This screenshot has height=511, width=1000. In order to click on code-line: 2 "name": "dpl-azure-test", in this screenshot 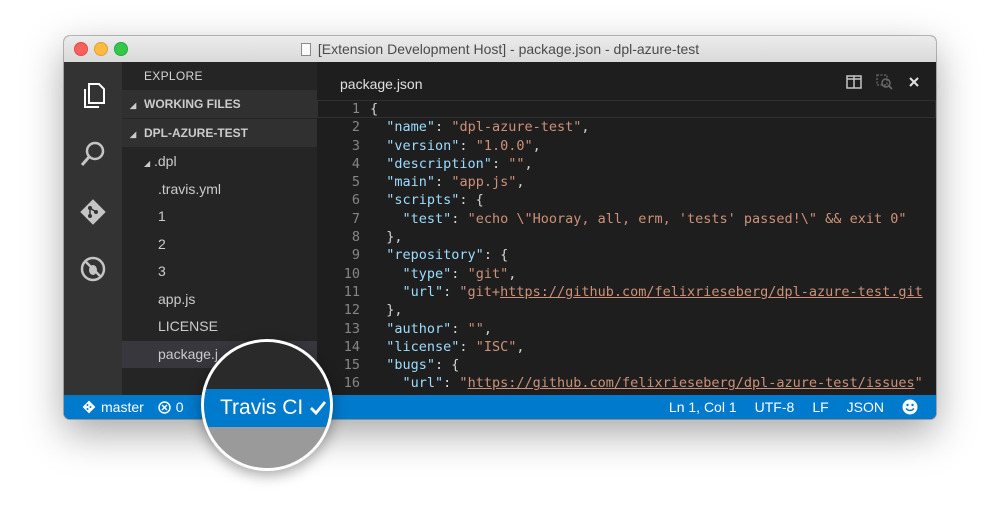, I will do `click(626, 127)`.